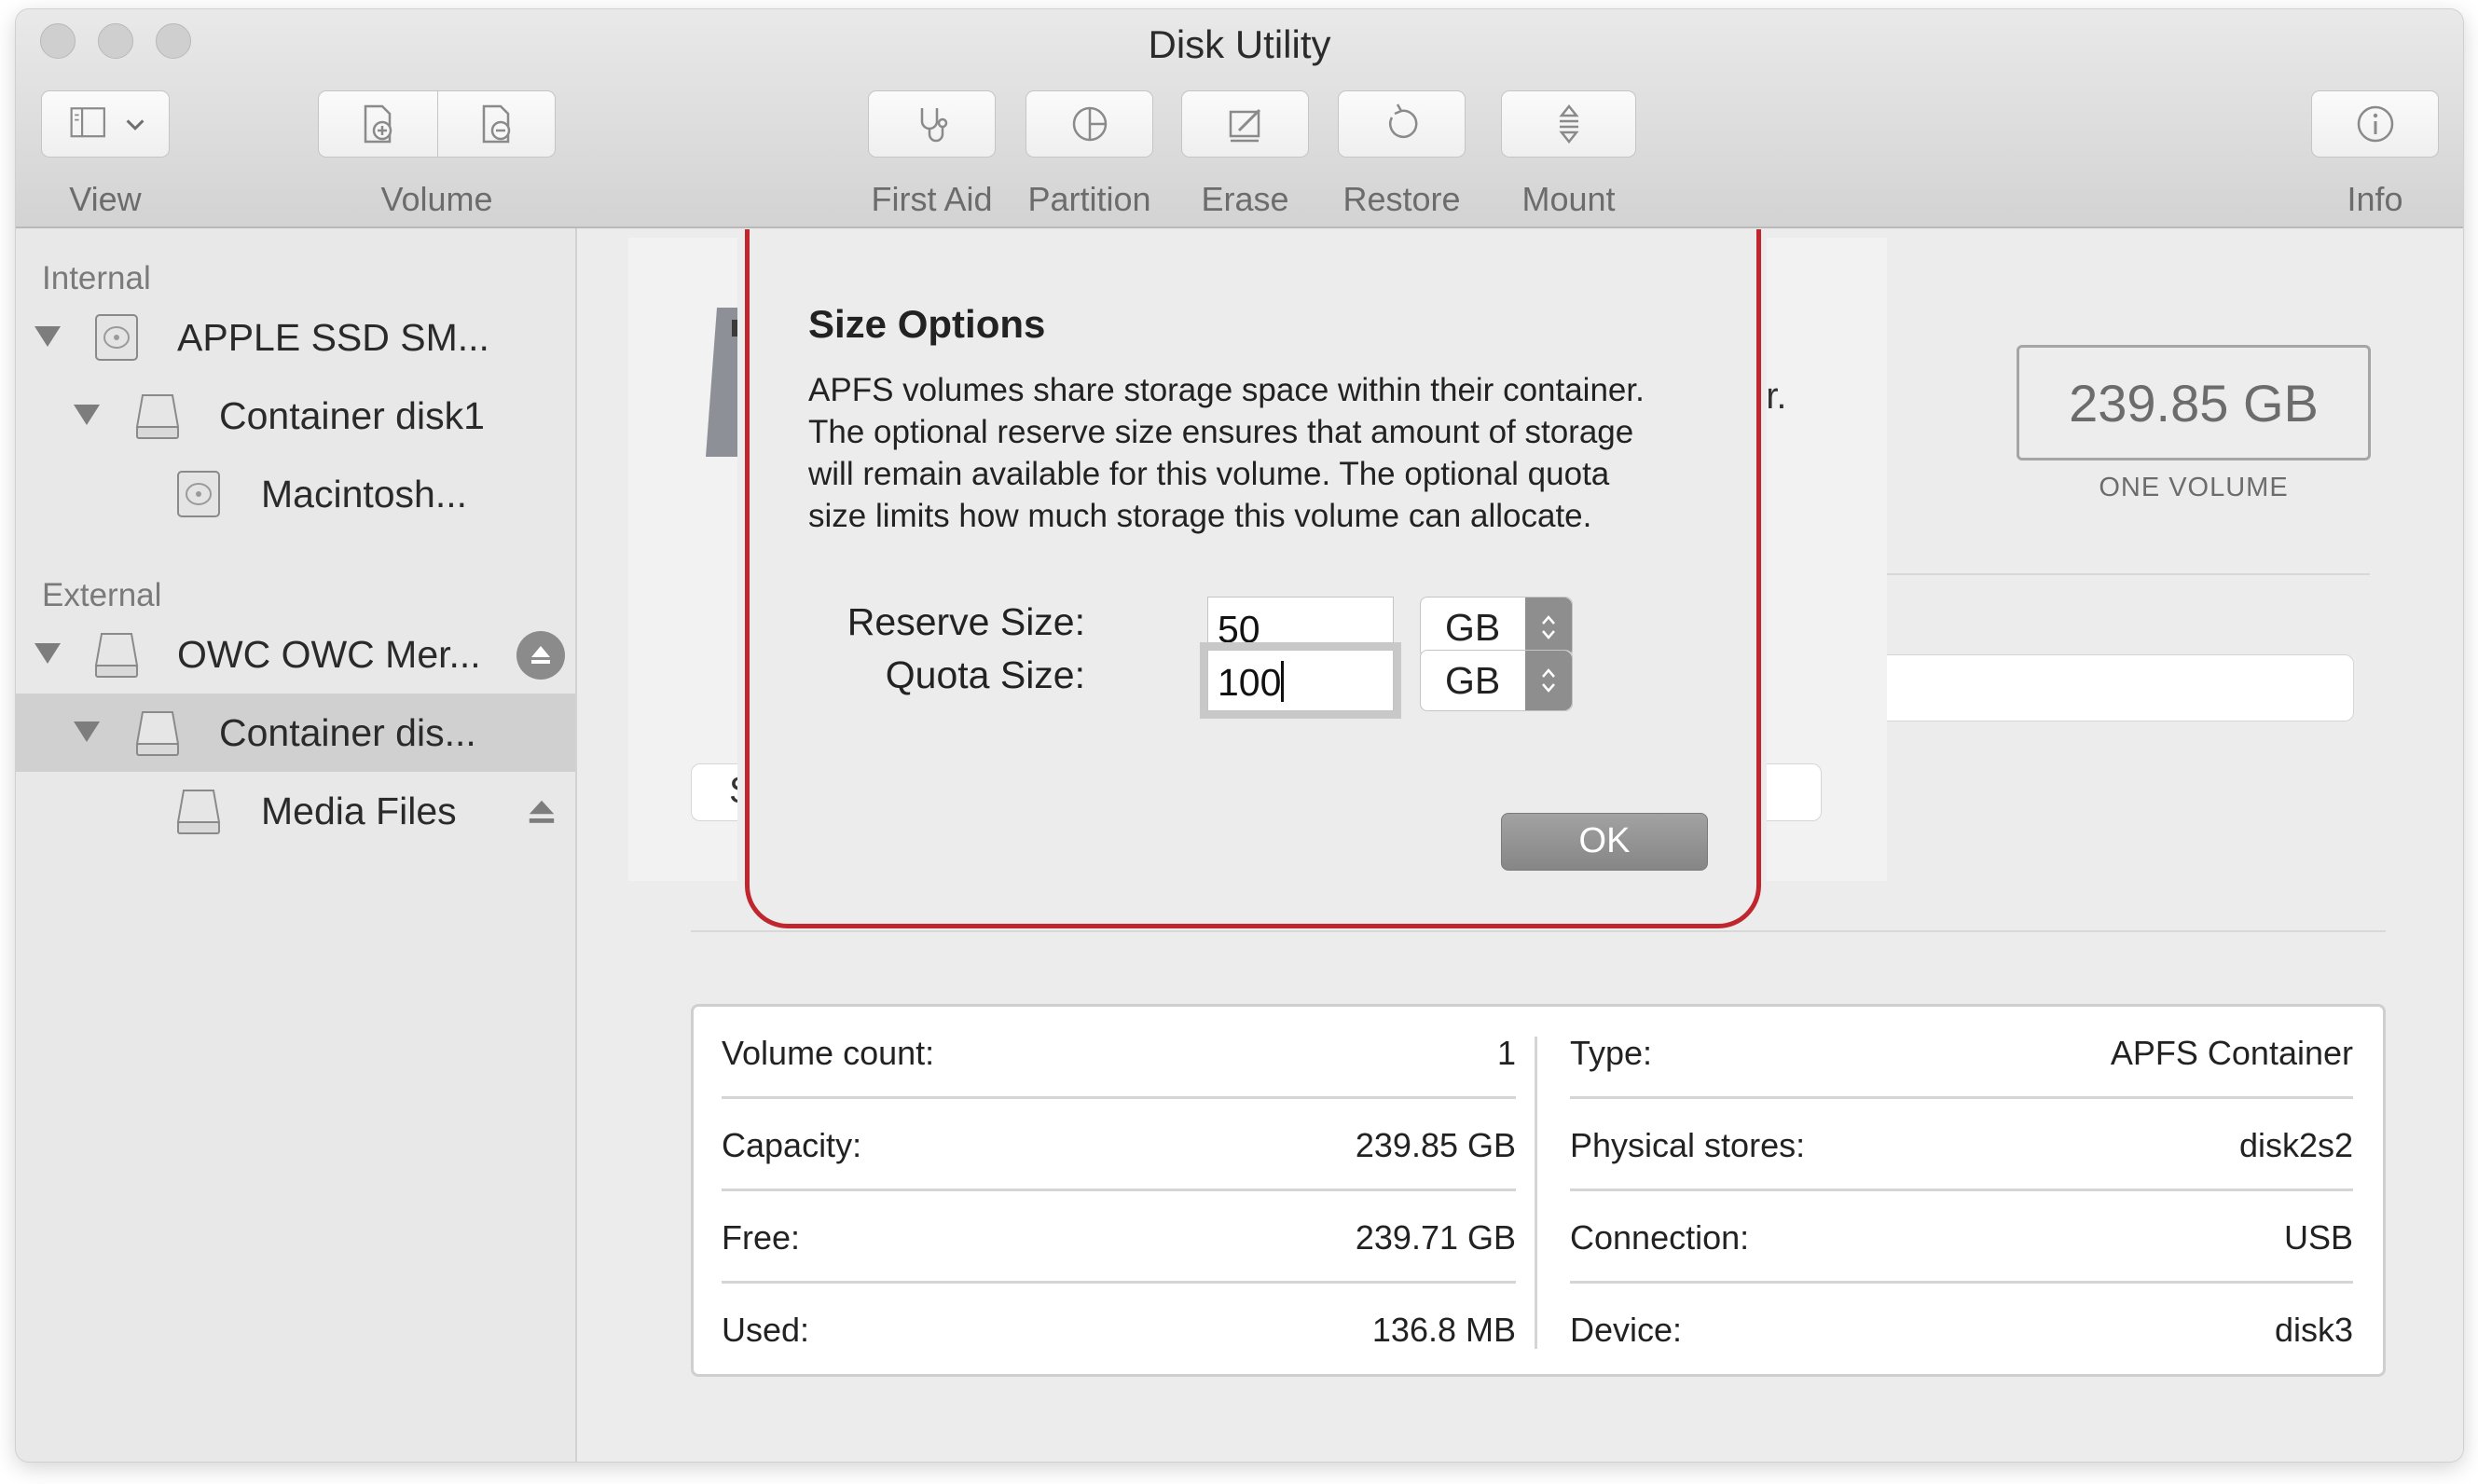  Describe the element at coordinates (106, 199) in the screenshot. I see `view-label: View` at that location.